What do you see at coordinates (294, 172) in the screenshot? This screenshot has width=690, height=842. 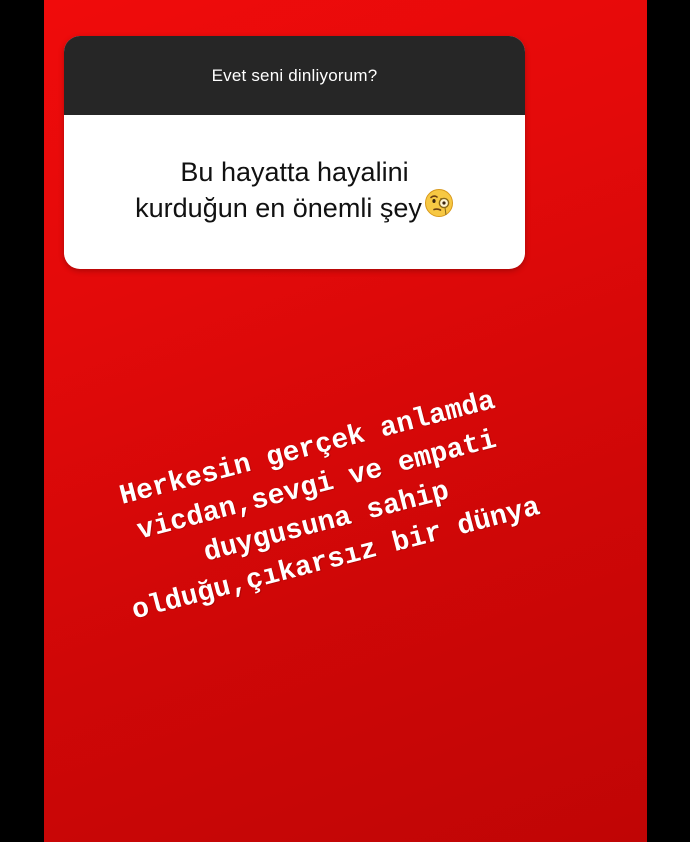 I see `question-answer-line-1: Bu hayatta hayalini` at bounding box center [294, 172].